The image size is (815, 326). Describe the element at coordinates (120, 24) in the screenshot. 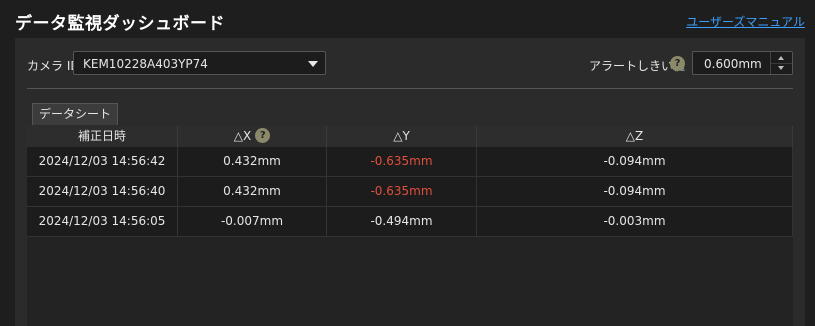

I see `page-title: データ監視ダッシュボード` at that location.